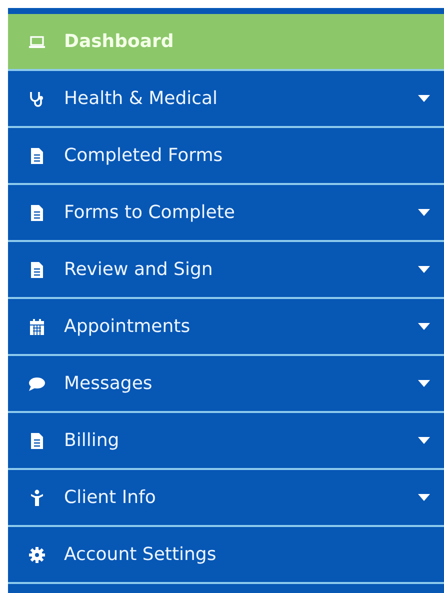 This screenshot has height=593, width=444. What do you see at coordinates (37, 555) in the screenshot?
I see `settings-icon` at bounding box center [37, 555].